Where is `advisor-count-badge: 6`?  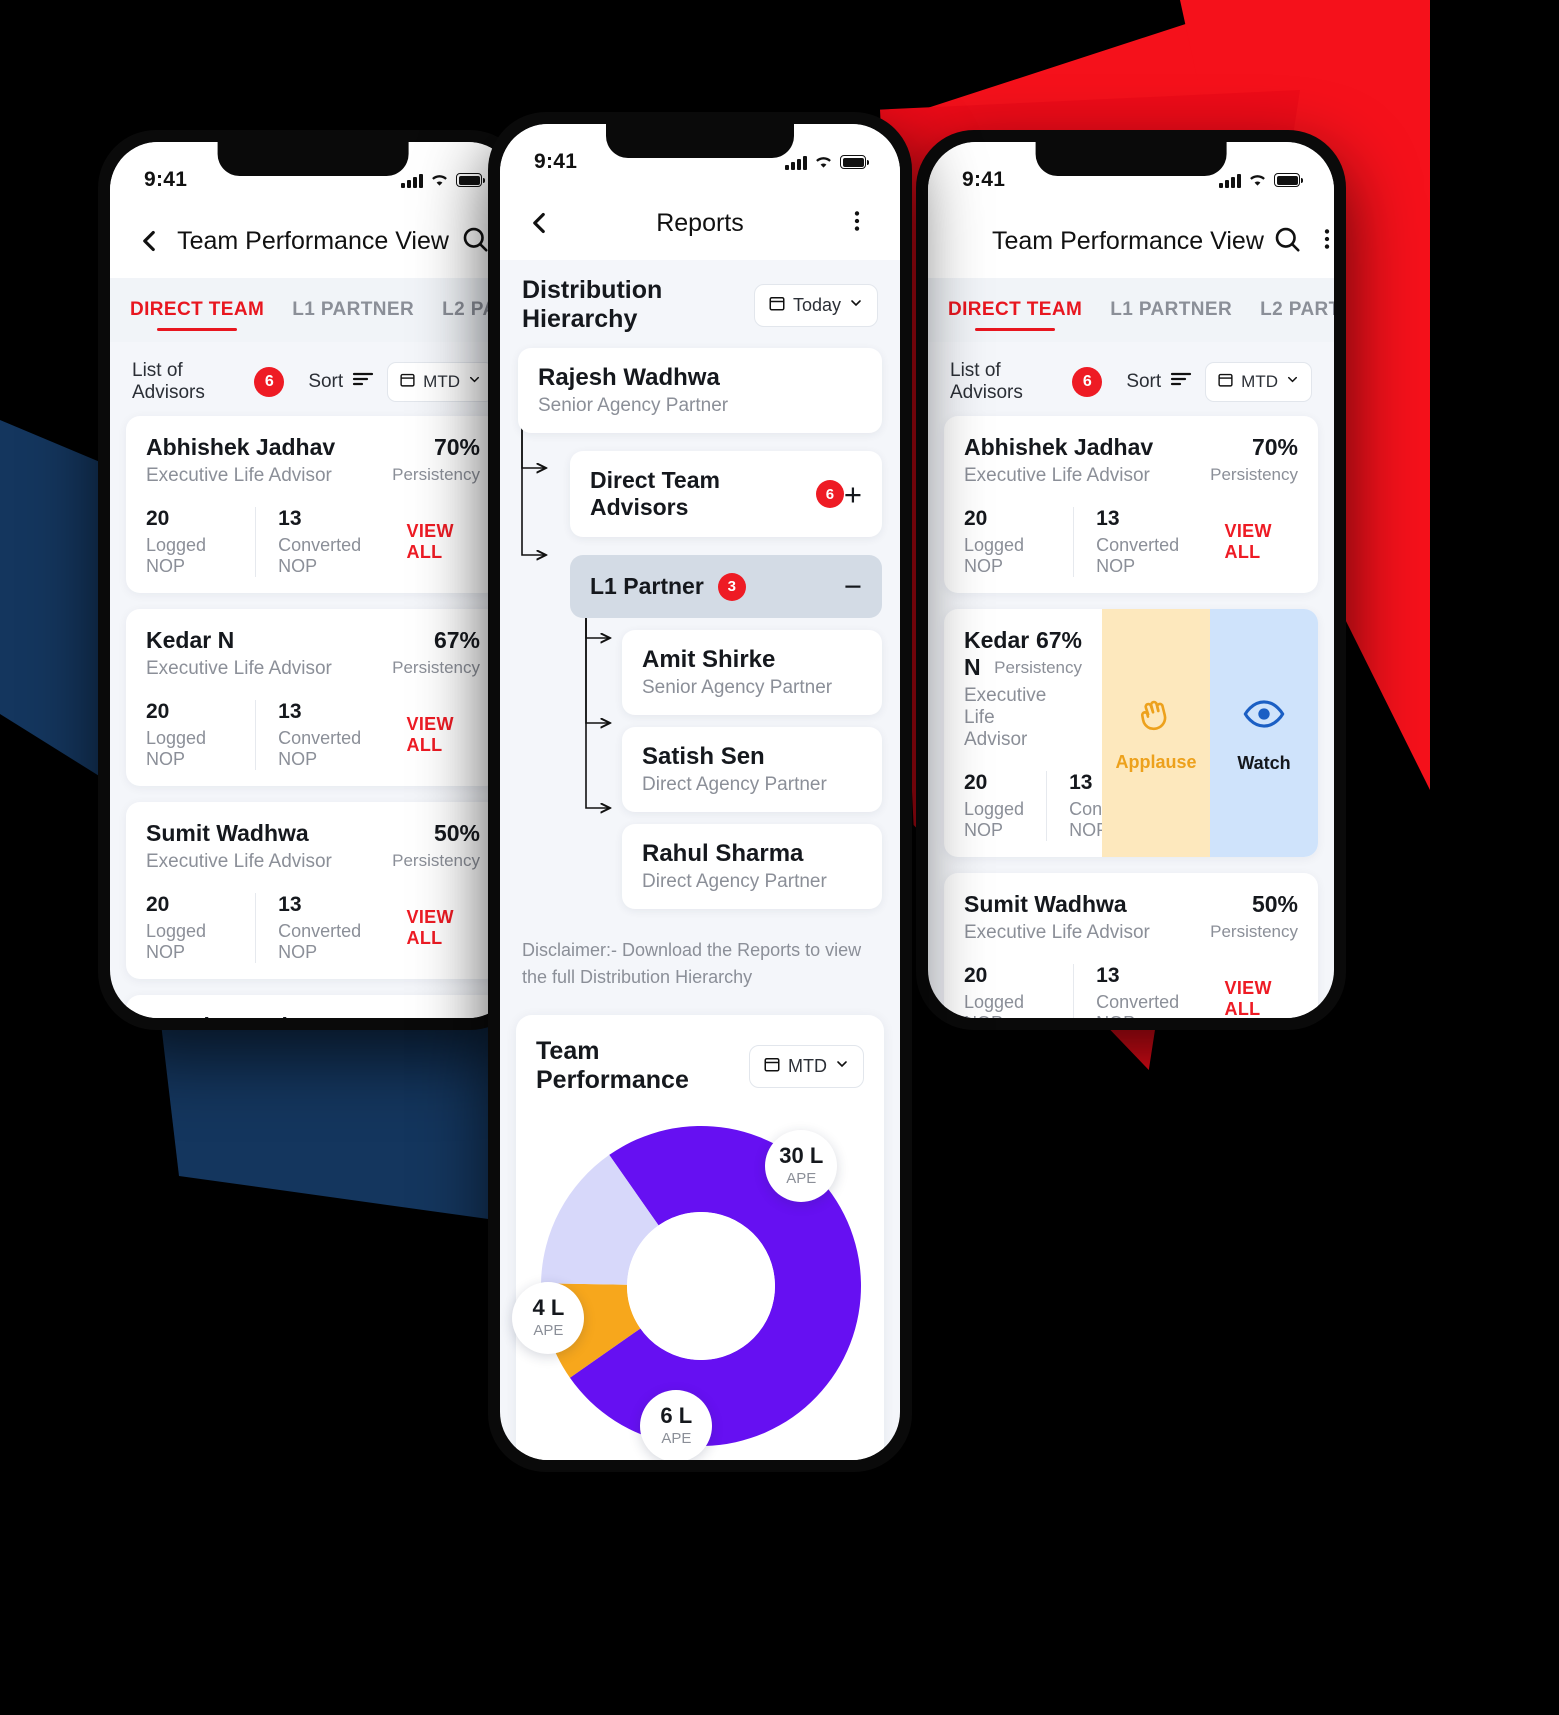
advisor-count-badge: 6 is located at coordinates (269, 382).